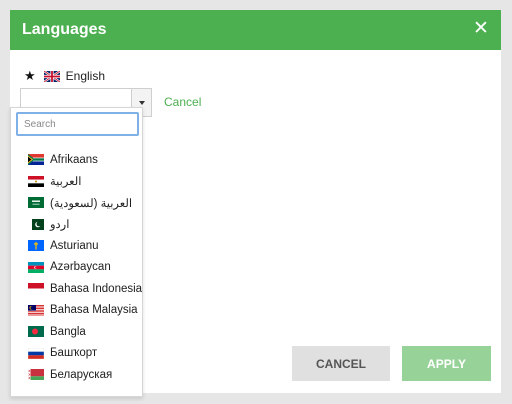 The image size is (512, 404). What do you see at coordinates (36, 203) in the screenshot?
I see `flag-sa-icon` at bounding box center [36, 203].